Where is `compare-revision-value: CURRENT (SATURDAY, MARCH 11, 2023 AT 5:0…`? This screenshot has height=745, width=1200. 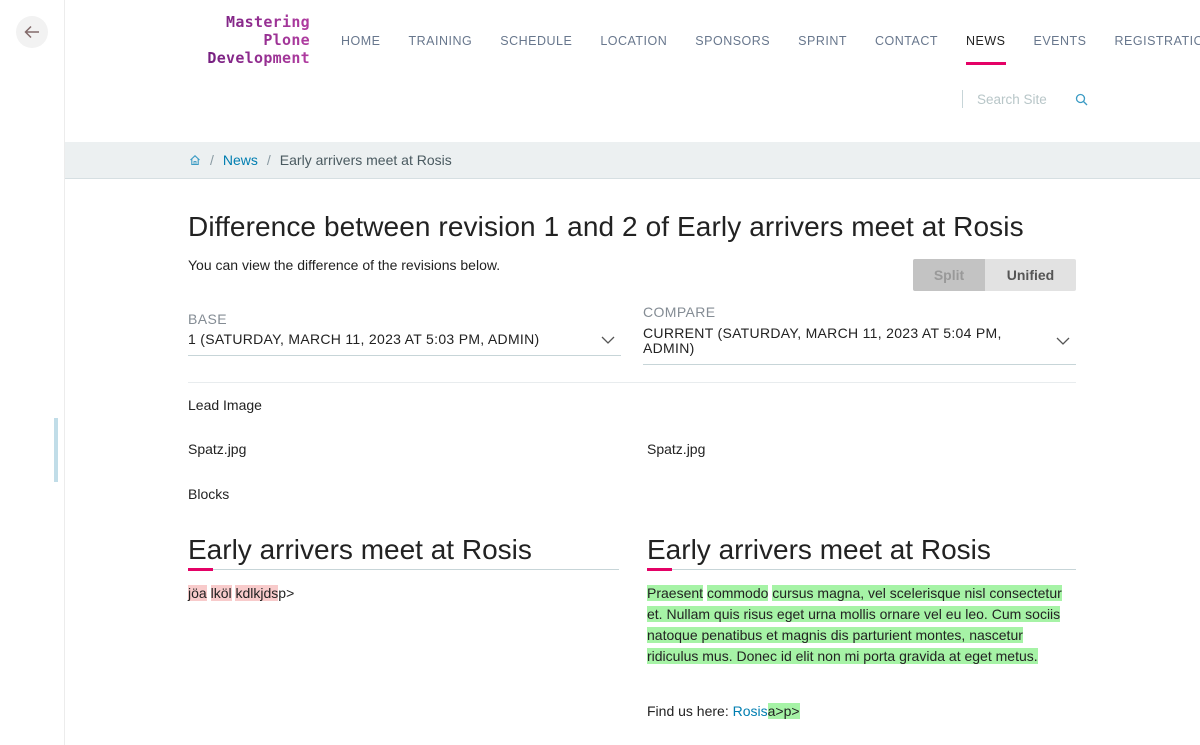
compare-revision-value: CURRENT (SATURDAY, MARCH 11, 2023 AT 5:0… is located at coordinates (822, 340).